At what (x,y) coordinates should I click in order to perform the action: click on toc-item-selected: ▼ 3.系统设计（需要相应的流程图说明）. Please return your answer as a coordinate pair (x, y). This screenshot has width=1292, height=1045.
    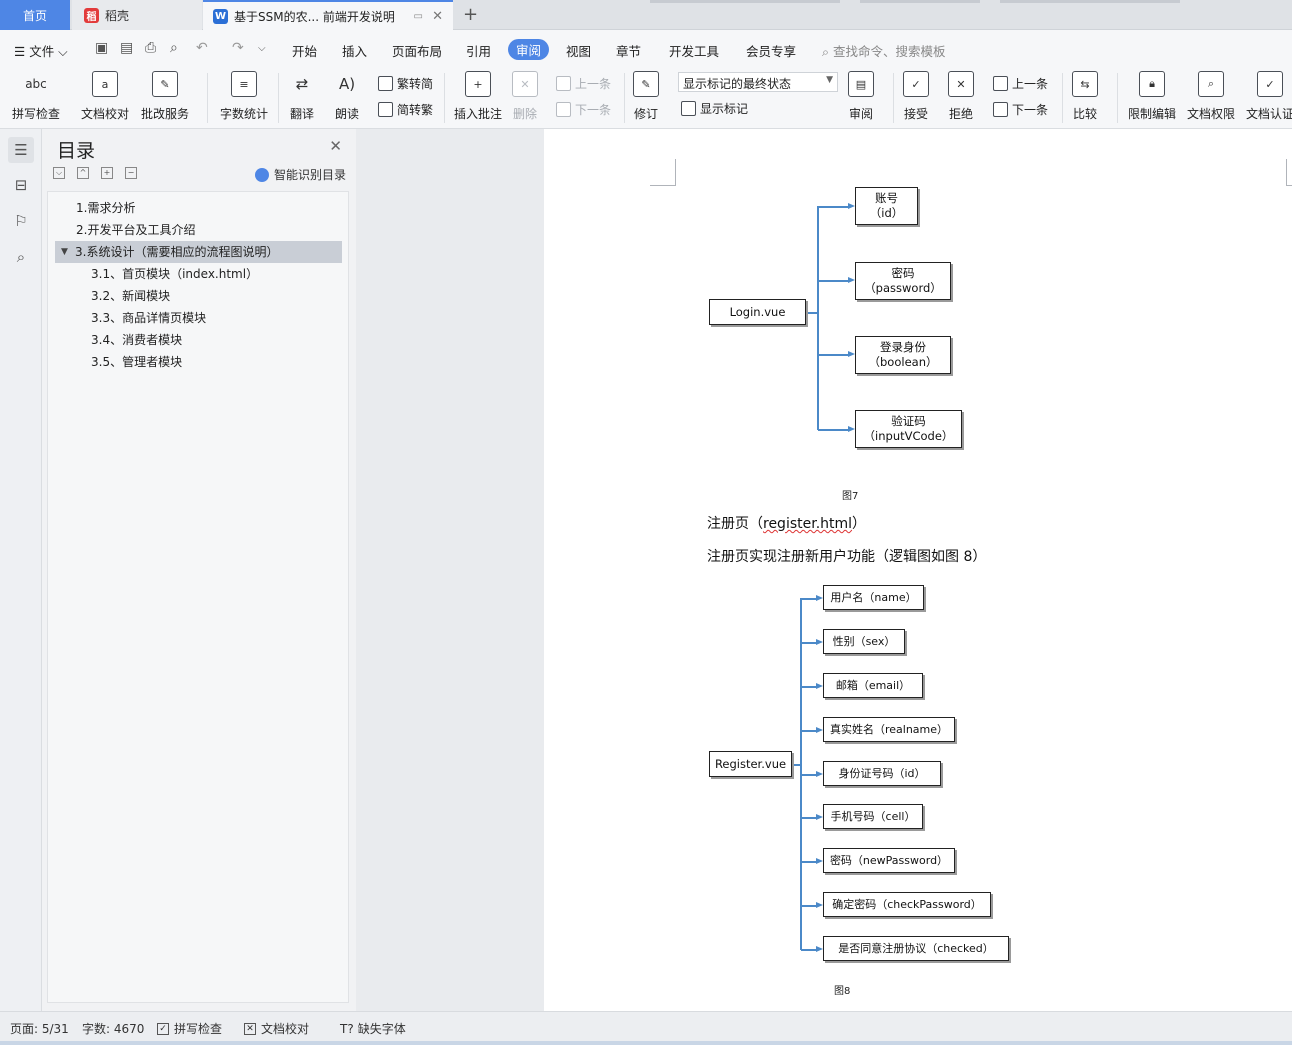
    Looking at the image, I should click on (198, 252).